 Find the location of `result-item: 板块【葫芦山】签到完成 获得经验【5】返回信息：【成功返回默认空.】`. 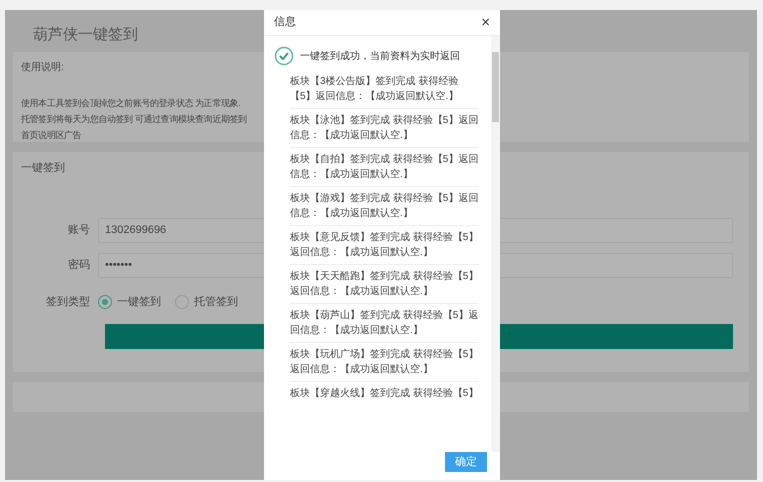

result-item: 板块【葫芦山】签到完成 获得经验【5】返回信息：【成功返回默认空.】 is located at coordinates (384, 323).